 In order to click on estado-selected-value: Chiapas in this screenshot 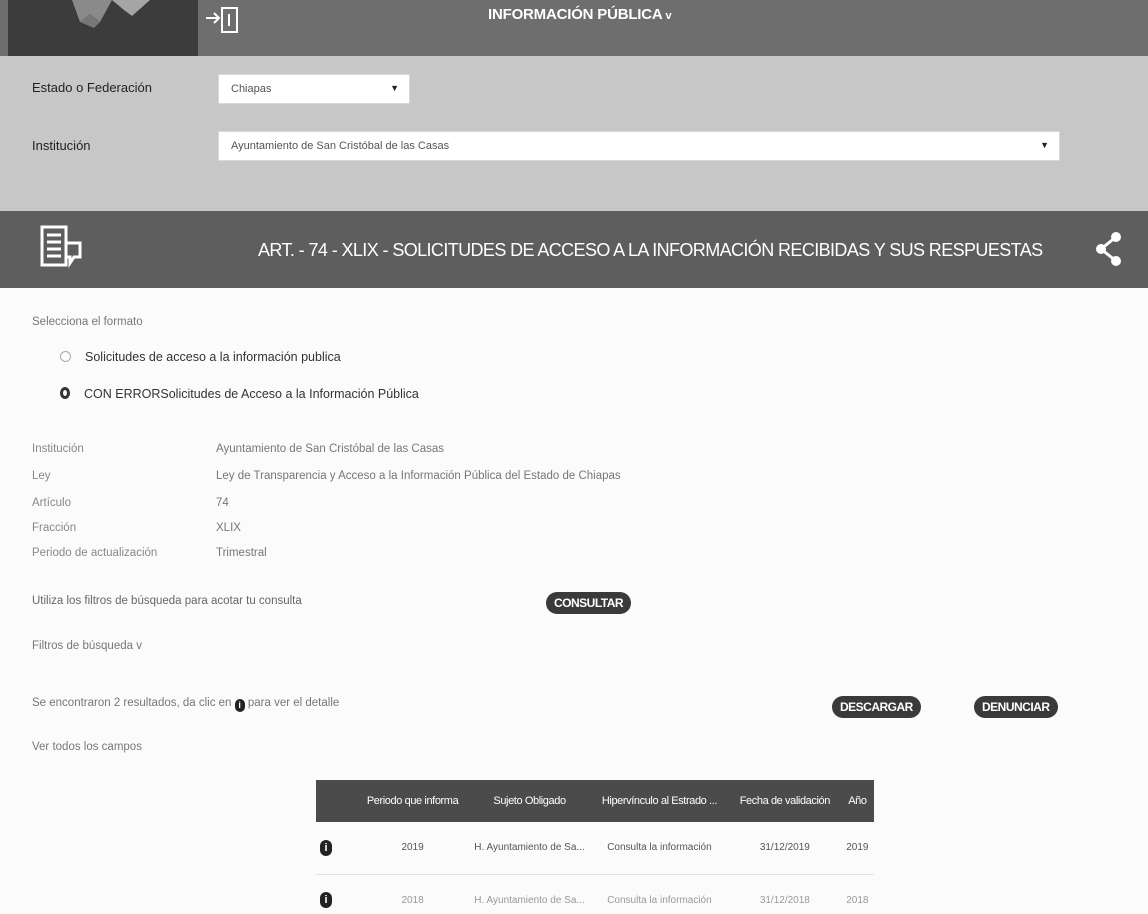, I will do `click(251, 89)`.